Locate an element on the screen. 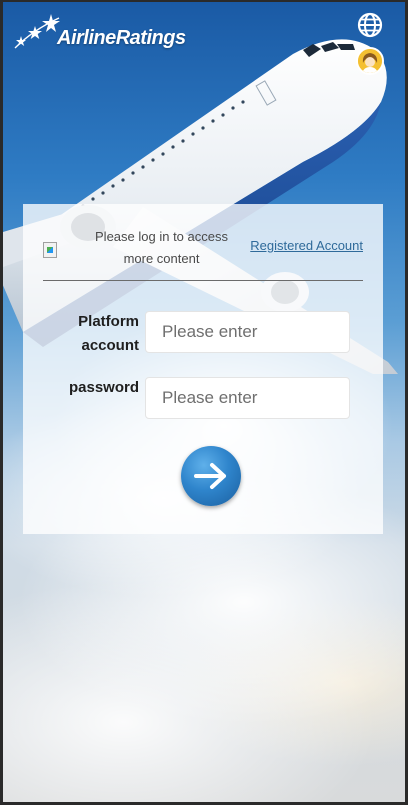 This screenshot has height=805, width=408. user-avatar-icon is located at coordinates (370, 61).